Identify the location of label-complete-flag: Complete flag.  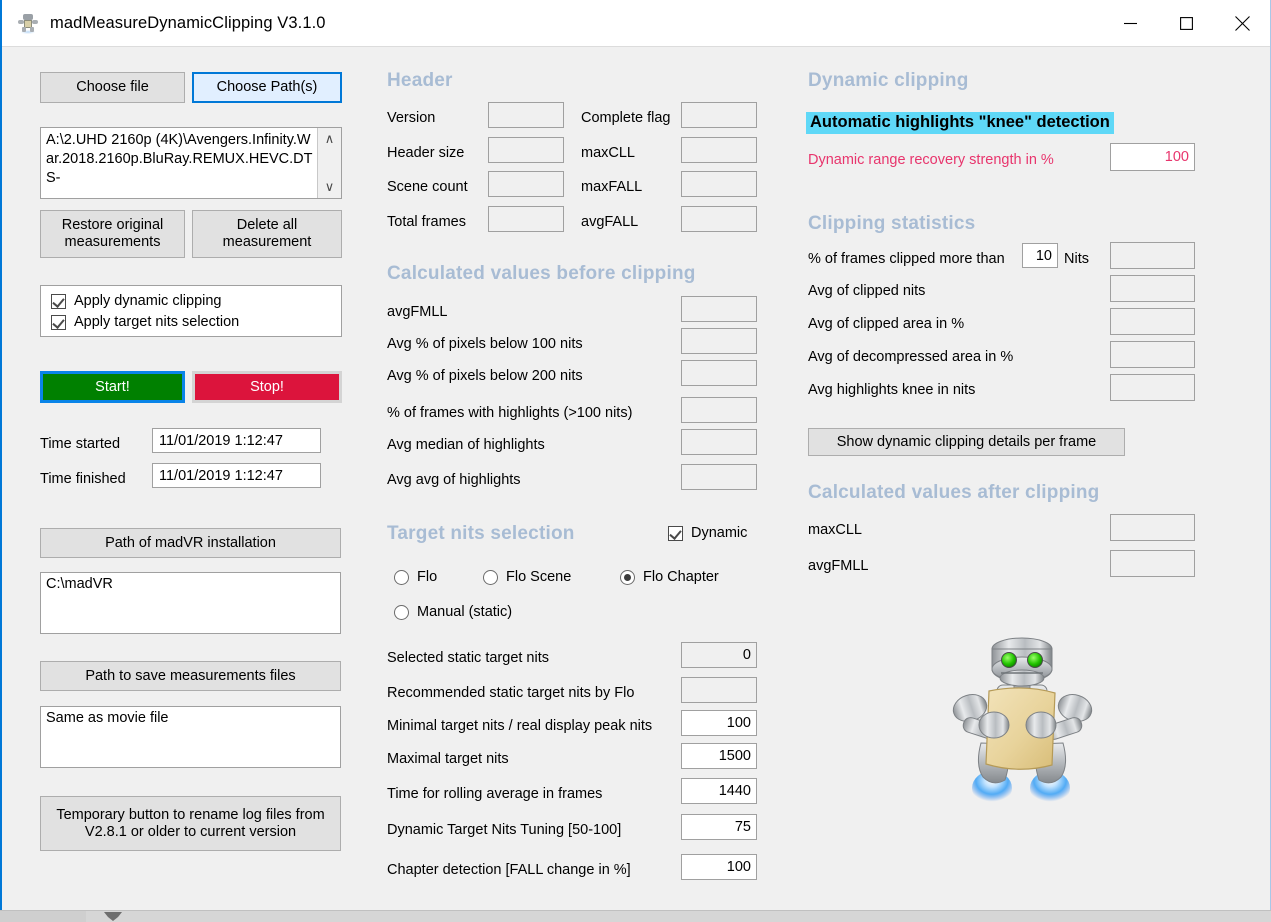
(626, 118).